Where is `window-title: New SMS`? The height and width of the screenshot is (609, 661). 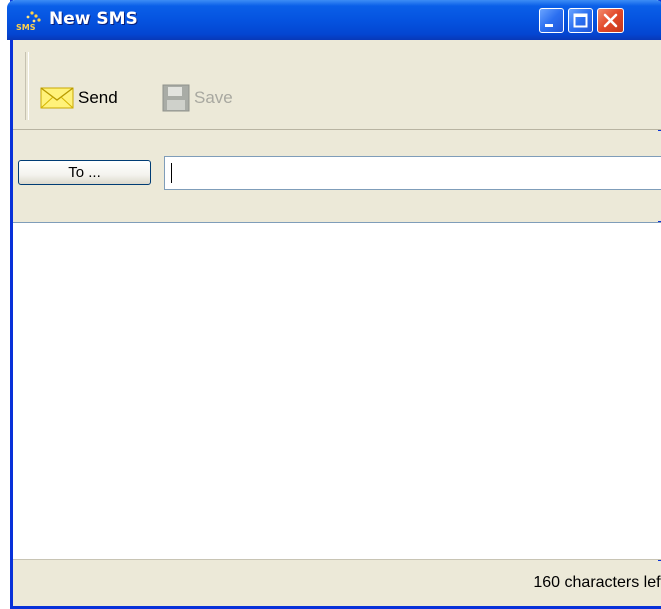
window-title: New SMS is located at coordinates (93, 19).